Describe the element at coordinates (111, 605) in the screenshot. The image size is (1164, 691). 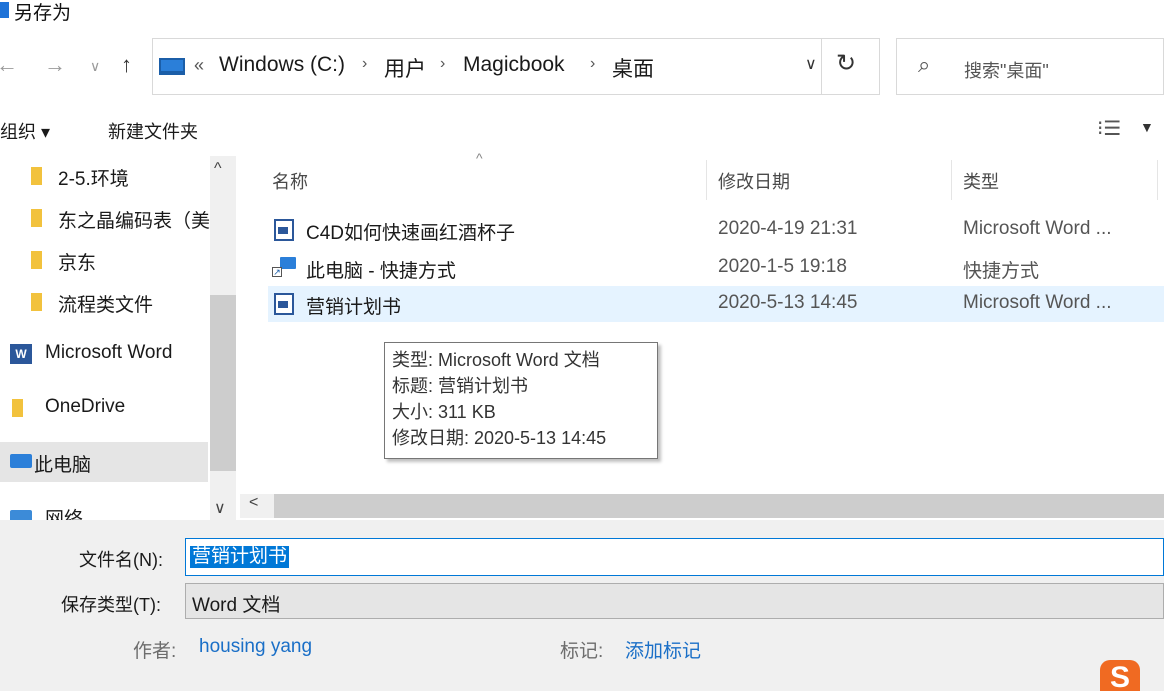
I see `save-type-label: 保存类型(T):` at that location.